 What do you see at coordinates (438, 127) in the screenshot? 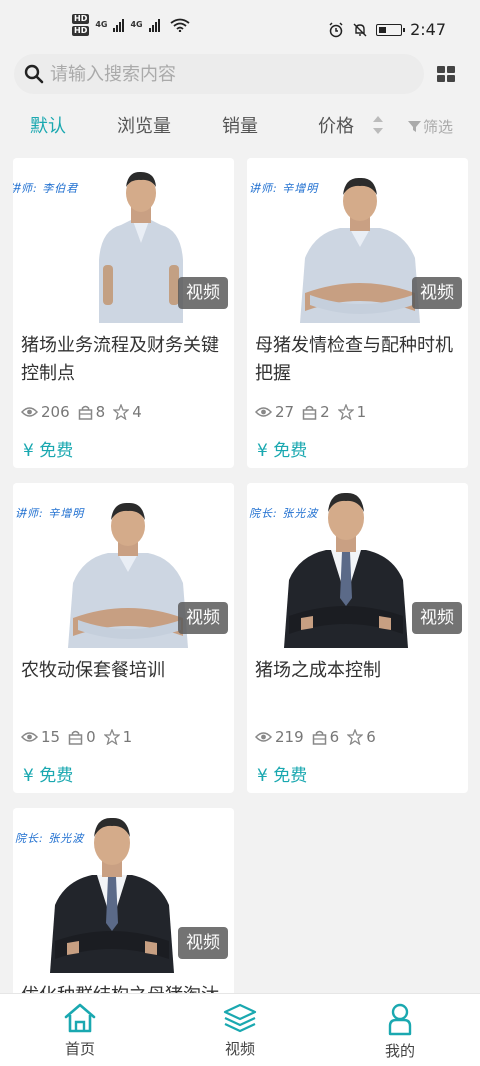
I see `filter-label: 筛选` at bounding box center [438, 127].